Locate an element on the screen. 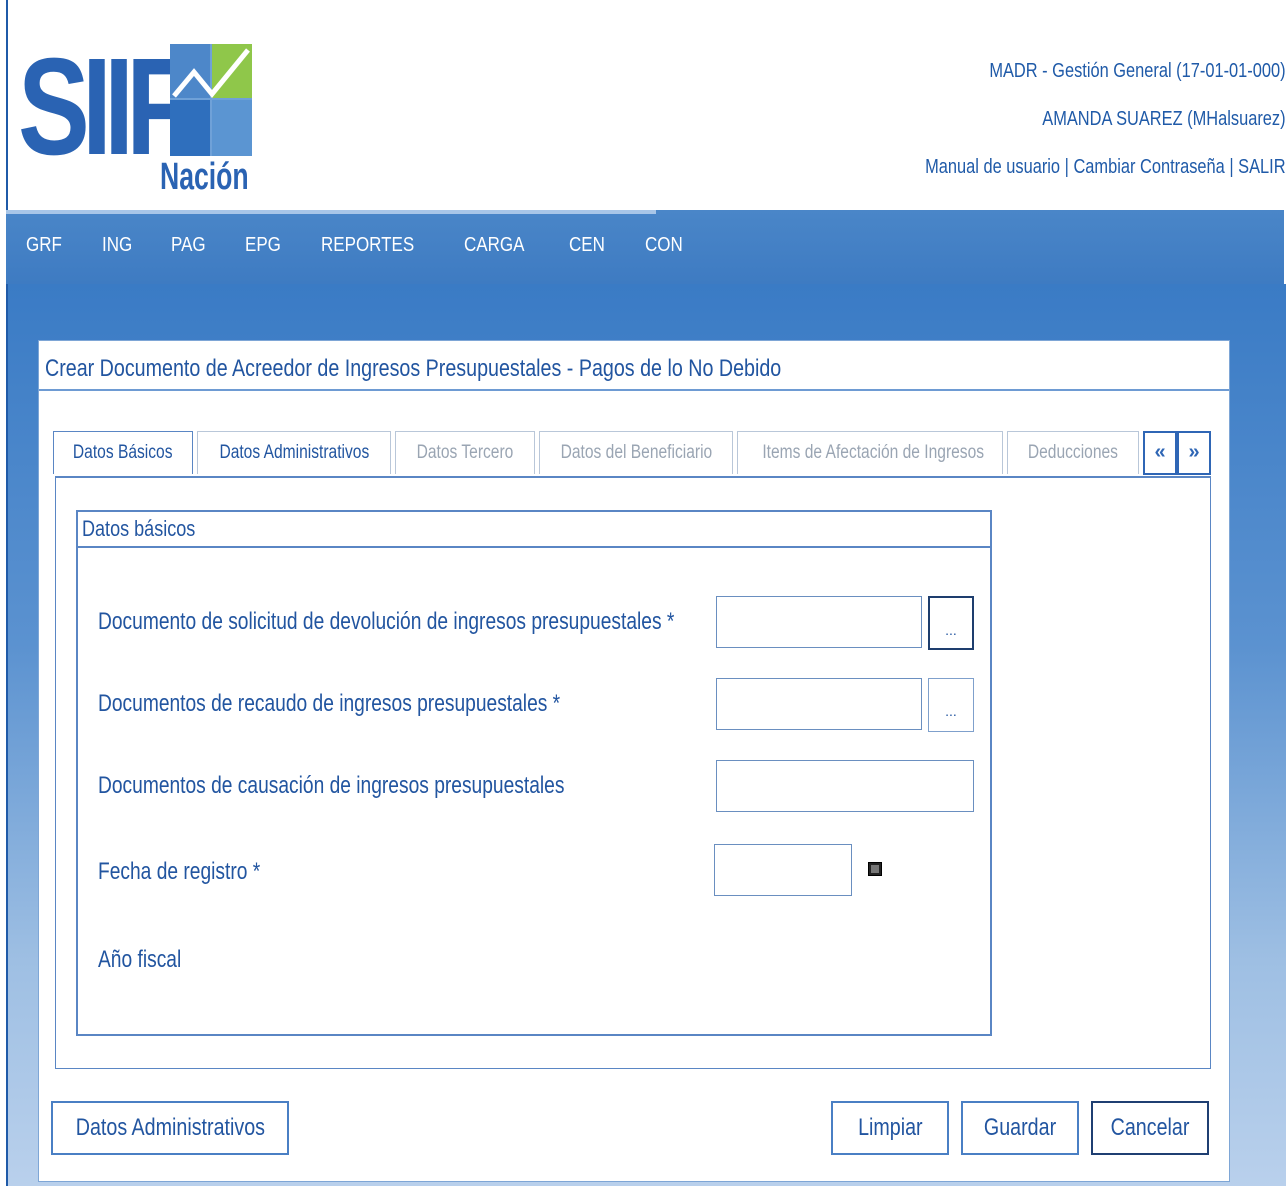 This screenshot has width=1286, height=1186. tab-deducciones: Deducciones is located at coordinates (1073, 452).